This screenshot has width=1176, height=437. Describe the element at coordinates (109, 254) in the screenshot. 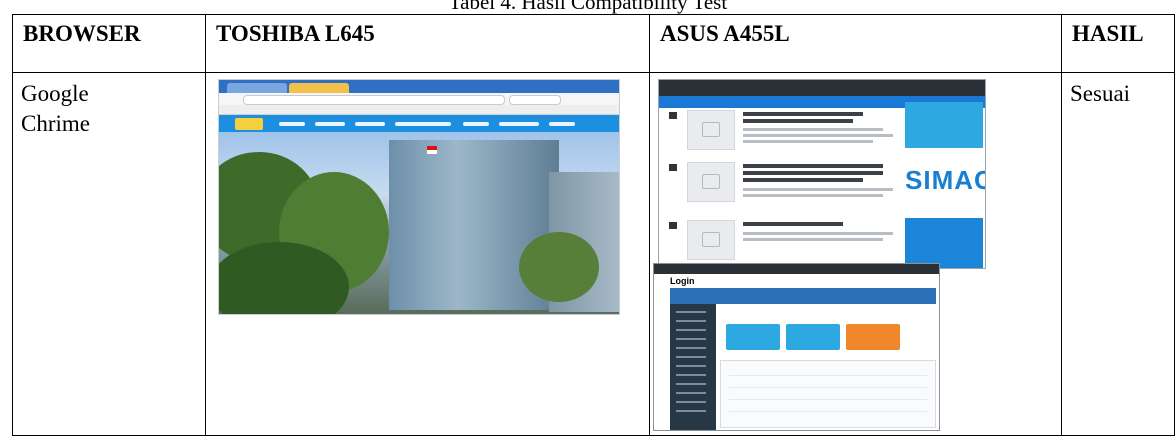

I see `cell-browser: Google Chrime` at that location.